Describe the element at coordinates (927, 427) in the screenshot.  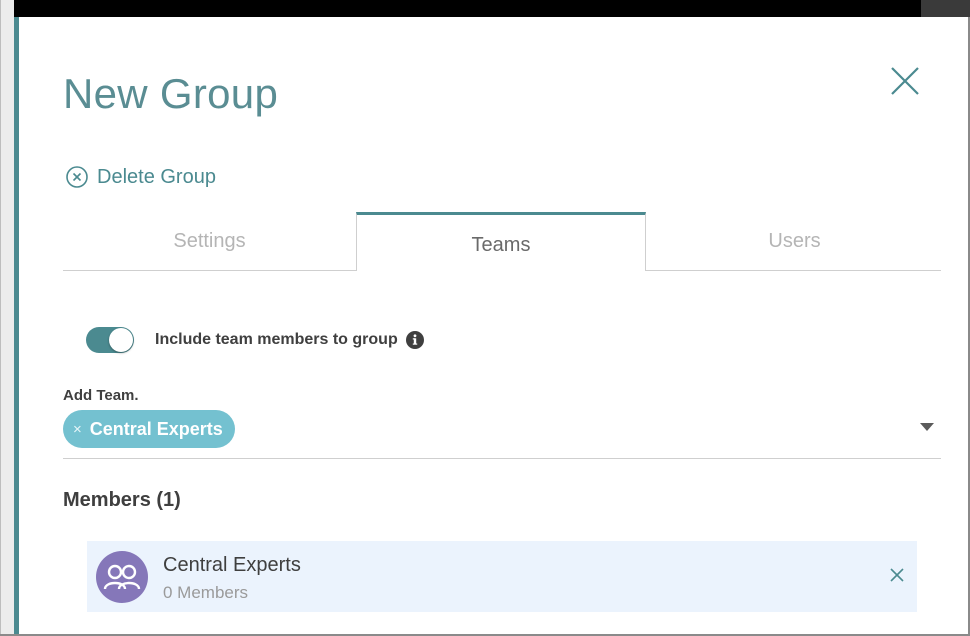
I see `caret-down-icon` at that location.